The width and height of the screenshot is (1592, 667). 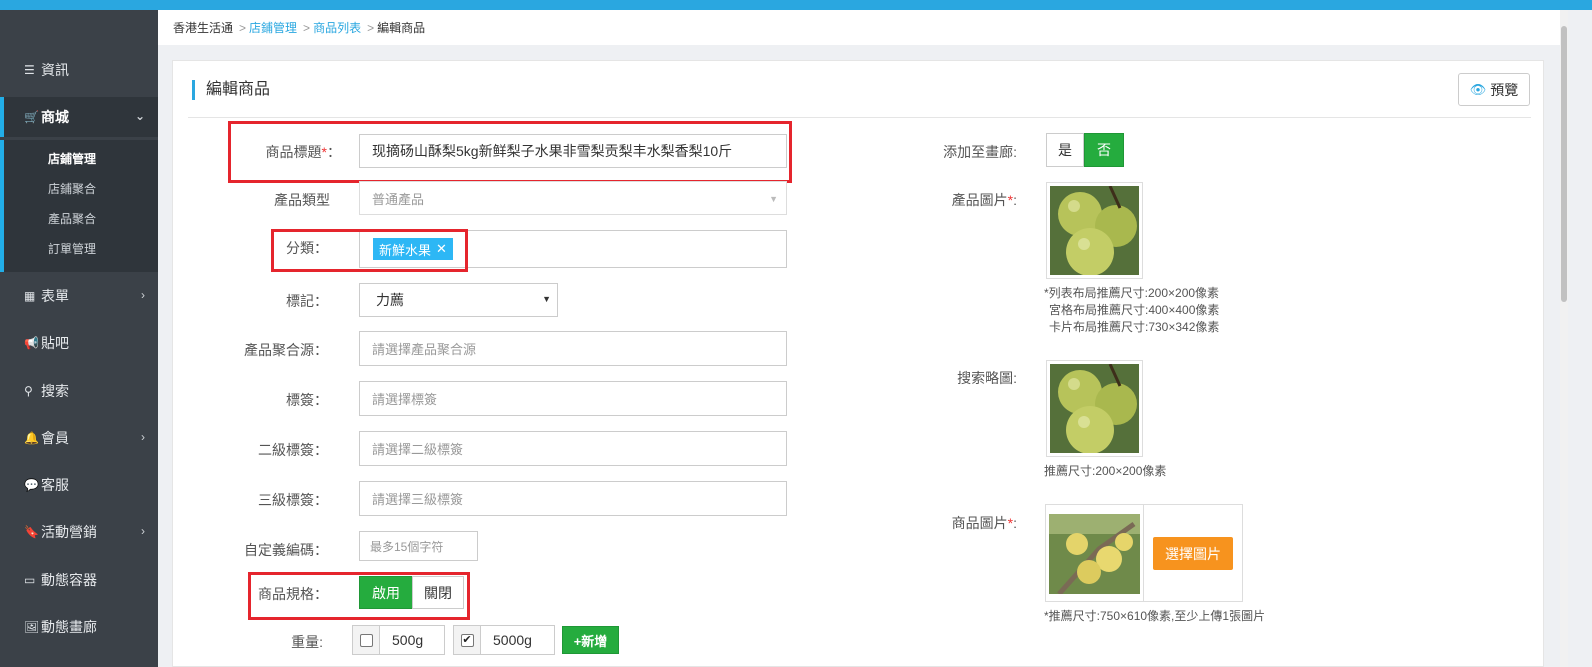 I want to click on aggregate-select: 請選擇產品聚合源, so click(x=573, y=348).